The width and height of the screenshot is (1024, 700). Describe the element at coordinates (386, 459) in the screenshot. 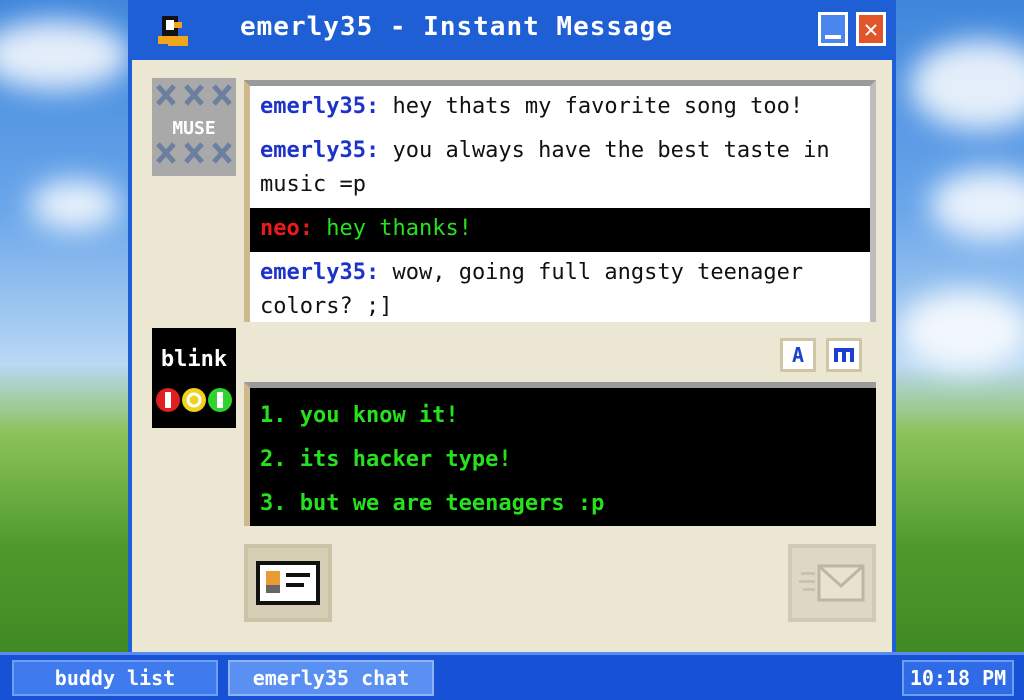

I see `compose-line: 2. its hacker type!` at that location.